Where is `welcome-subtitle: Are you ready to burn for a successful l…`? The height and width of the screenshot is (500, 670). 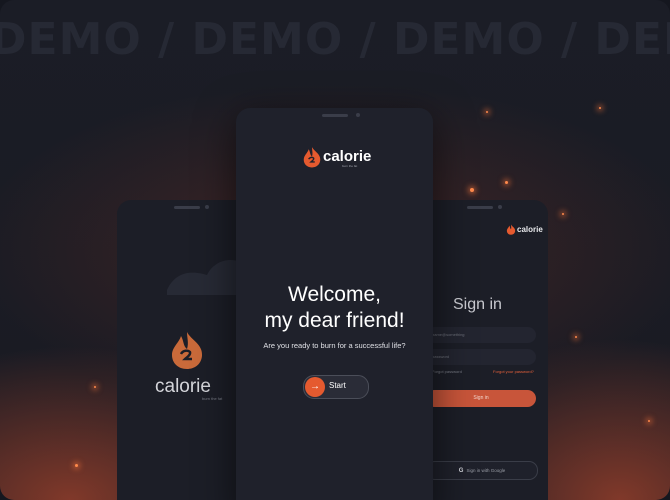 welcome-subtitle: Are you ready to burn for a successful l… is located at coordinates (334, 345).